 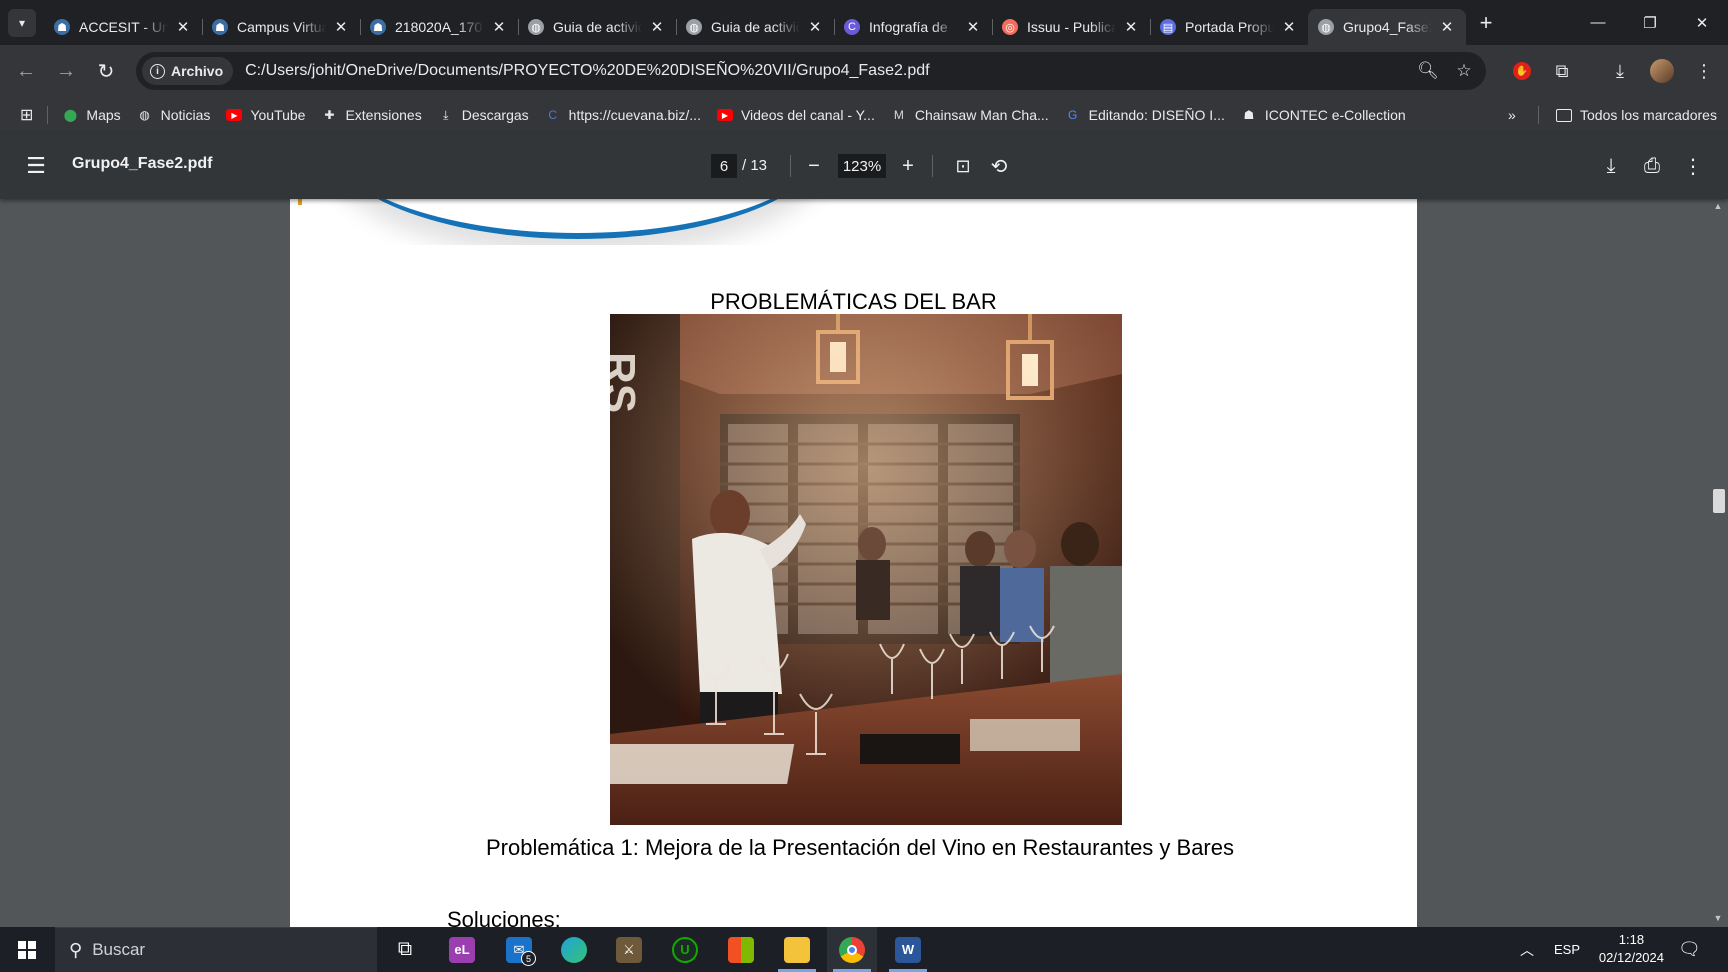 I want to click on chevron-down-icon: ▾, so click(x=22, y=22).